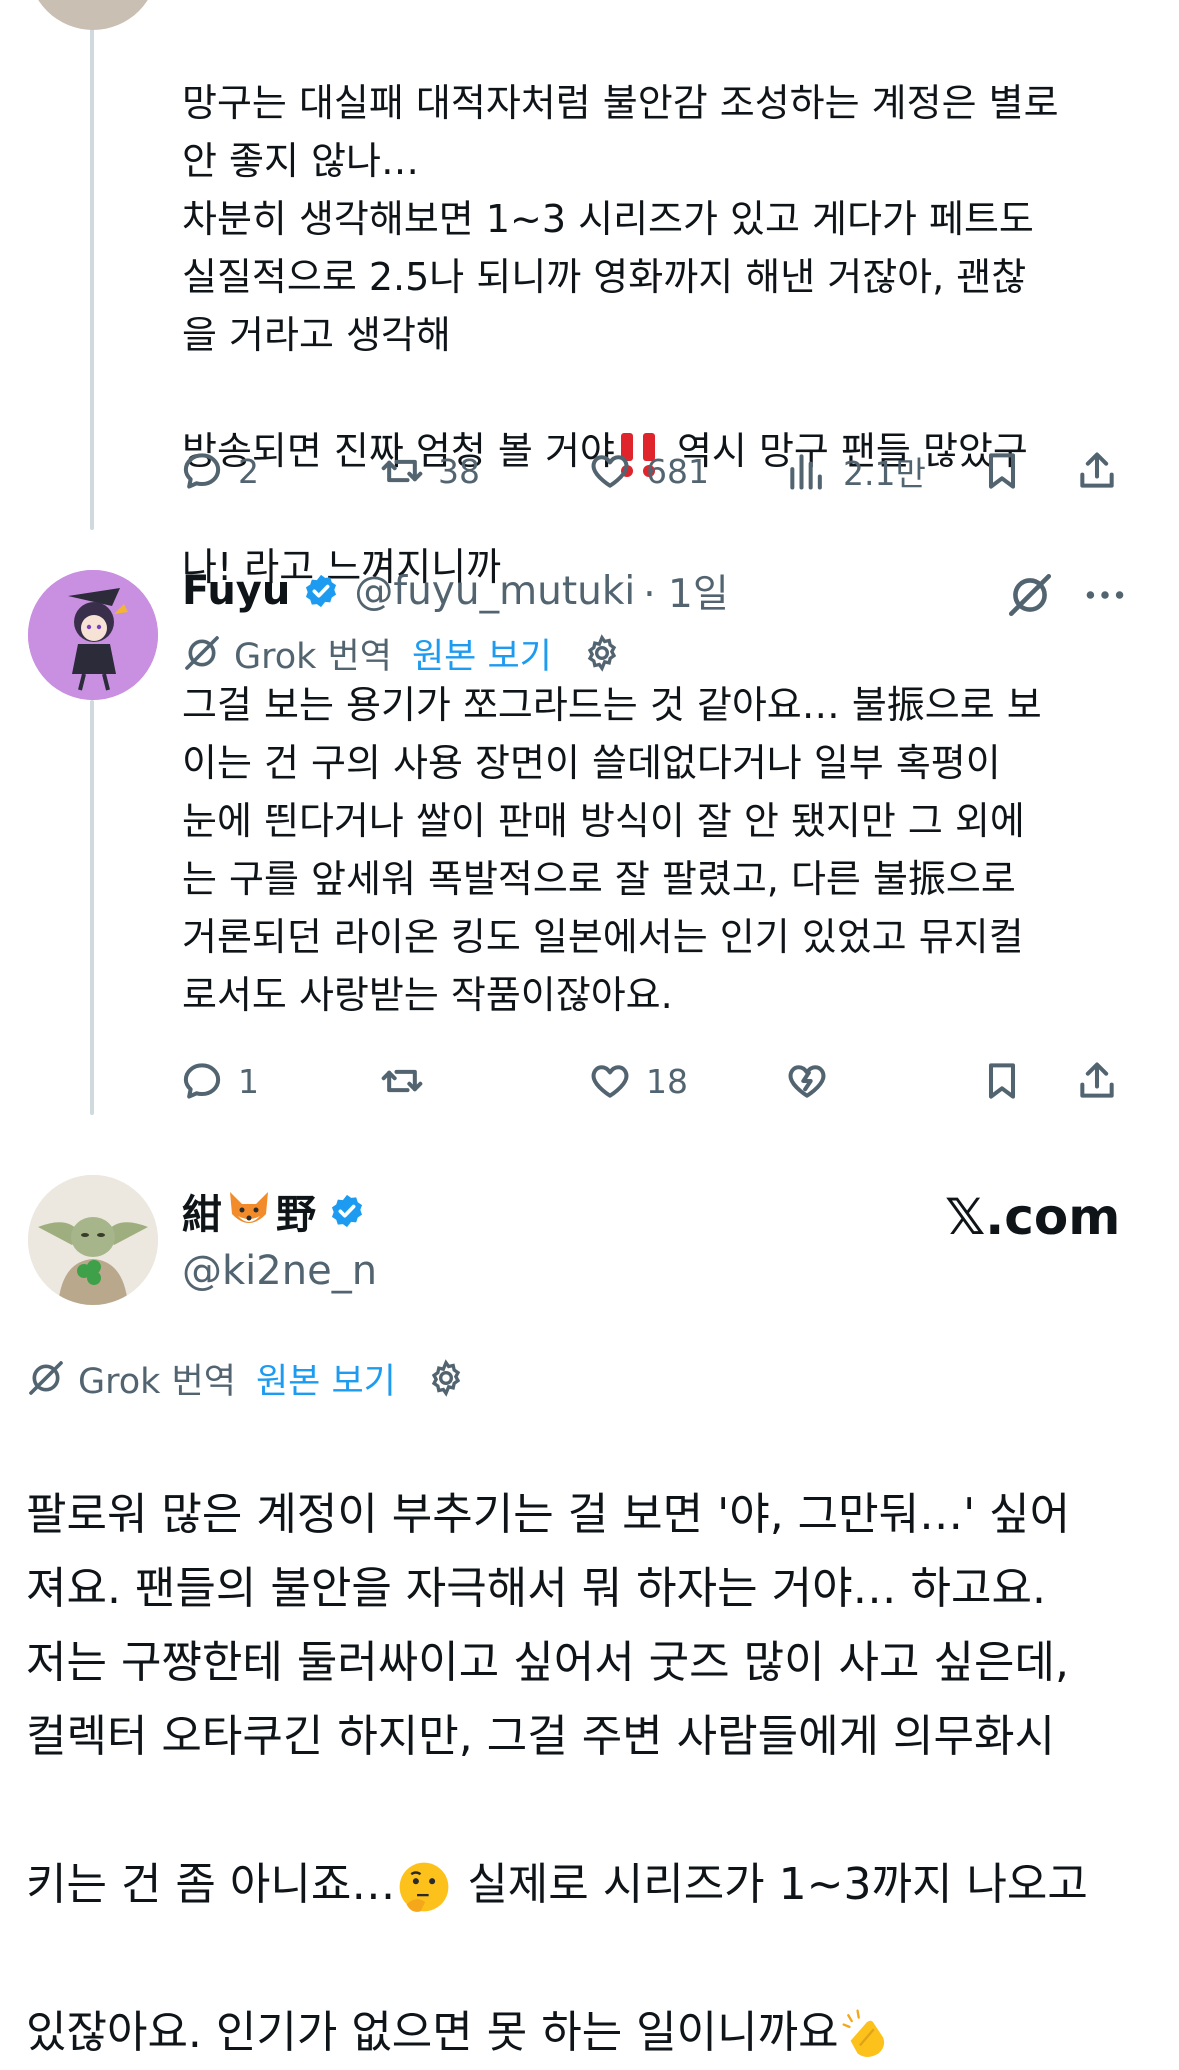 The image size is (1179, 2070). I want to click on reply-button: 2, so click(219, 471).